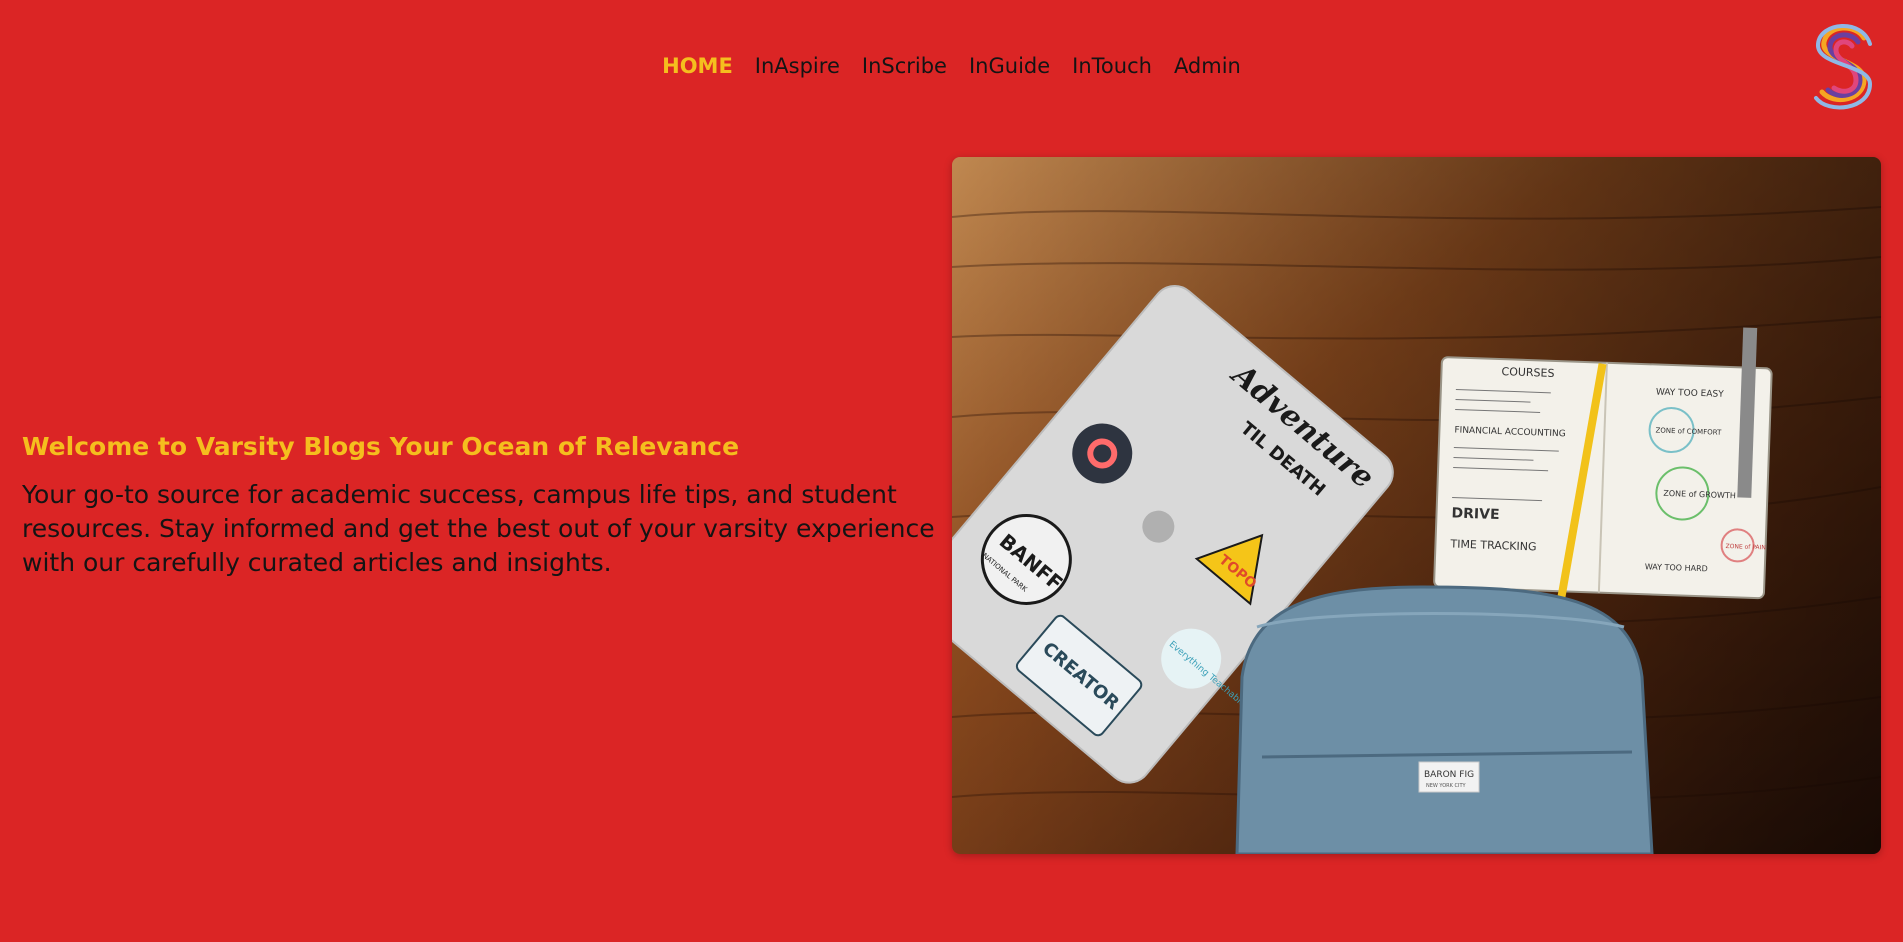 The height and width of the screenshot is (942, 1903). I want to click on logo-icon, so click(1843, 67).